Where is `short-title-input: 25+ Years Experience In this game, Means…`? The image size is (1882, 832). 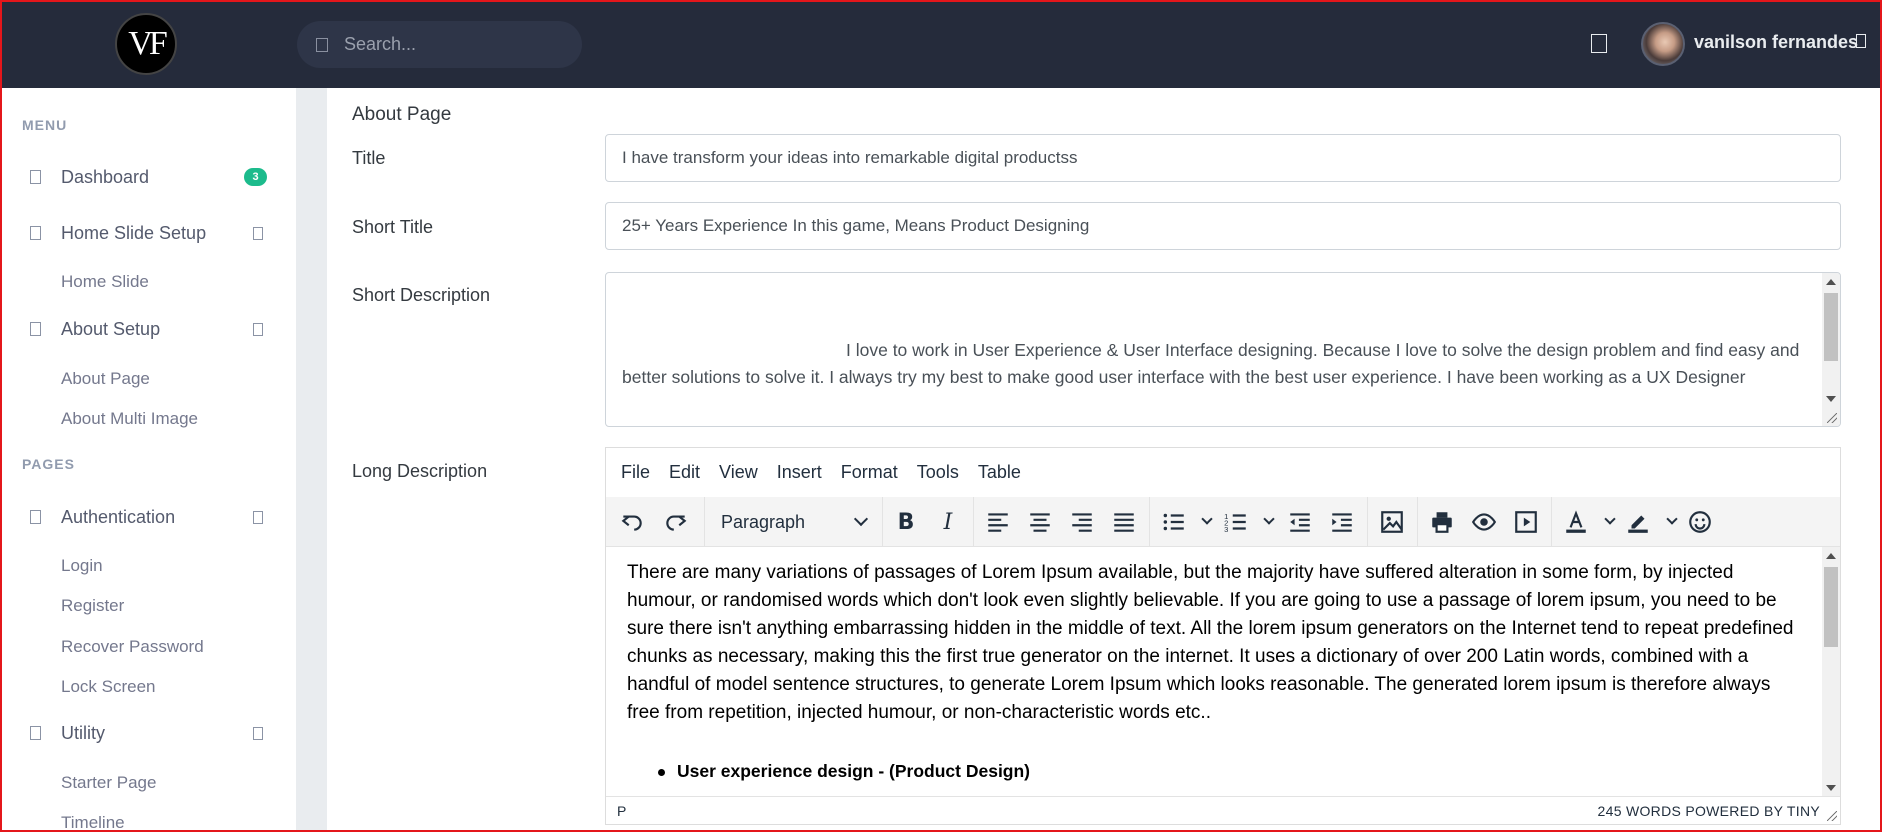
short-title-input: 25+ Years Experience In this game, Means… is located at coordinates (1223, 226).